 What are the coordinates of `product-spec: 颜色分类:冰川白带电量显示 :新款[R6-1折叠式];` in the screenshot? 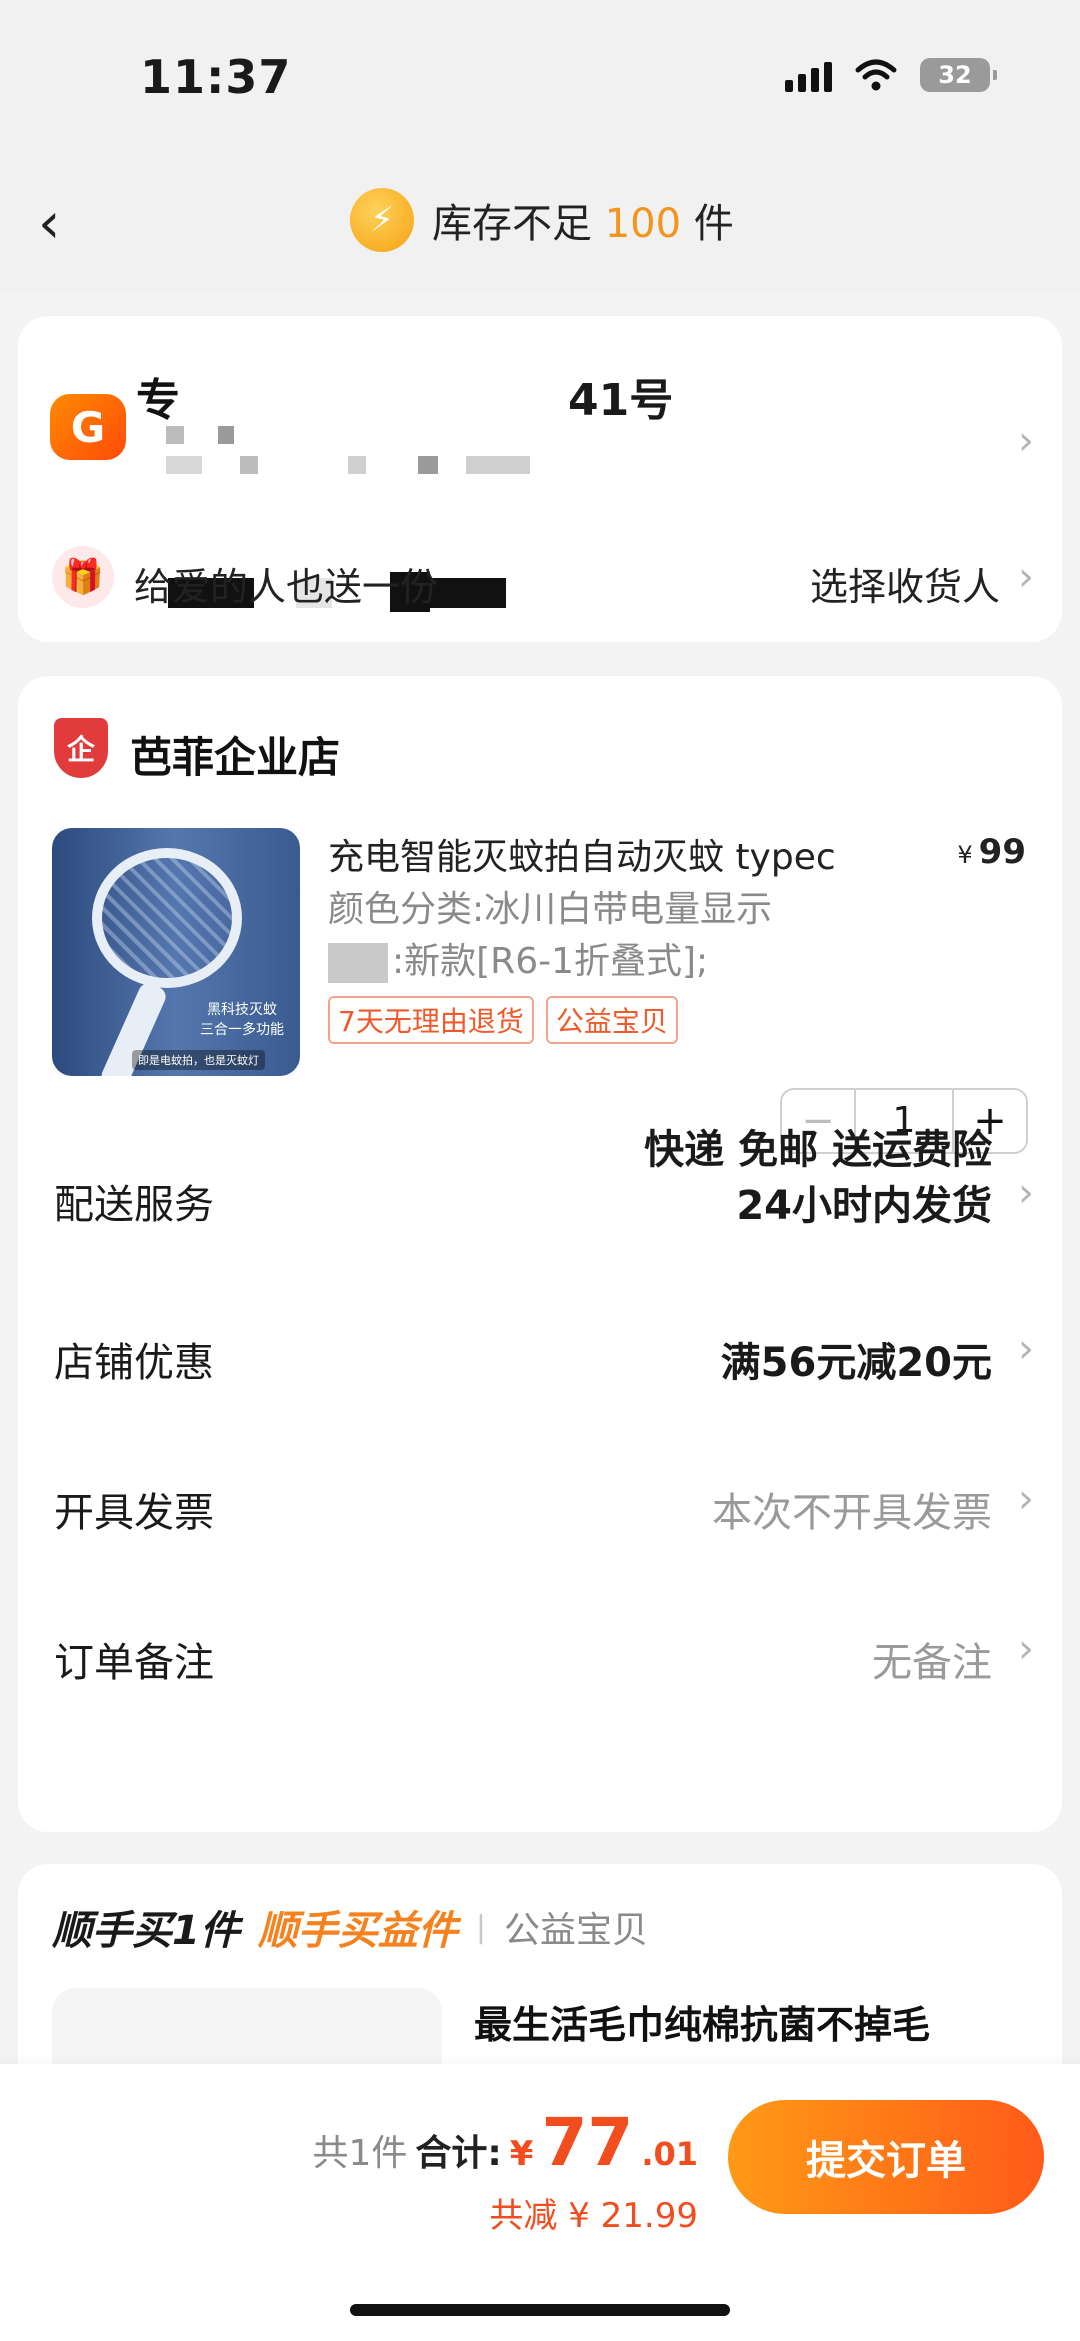 It's located at (558, 936).